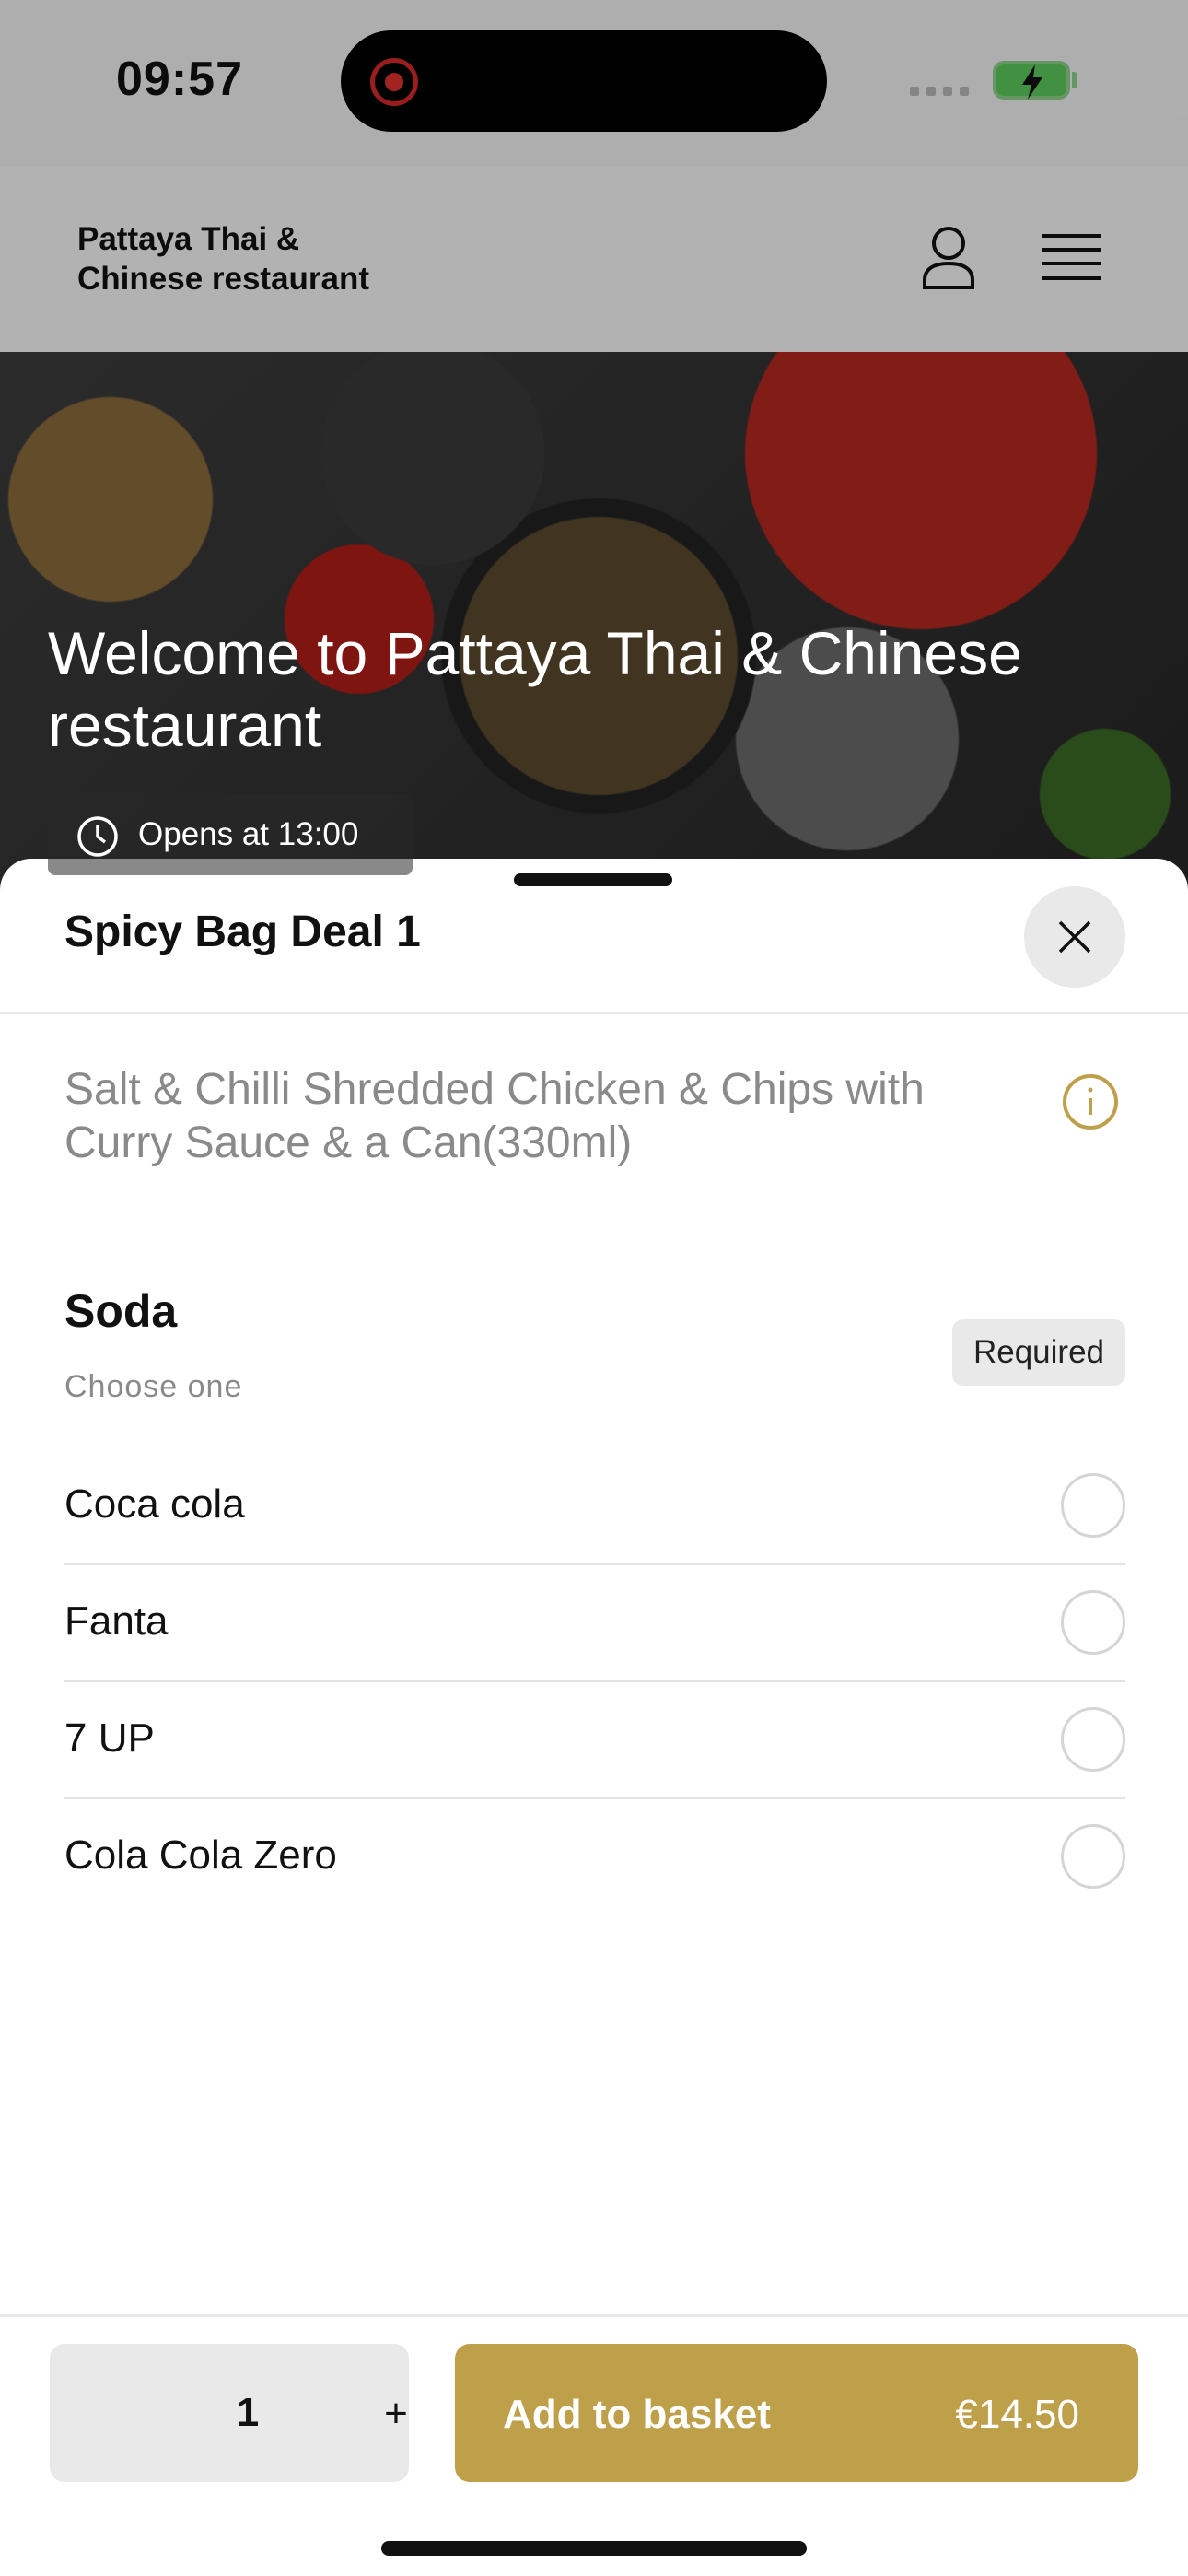 The height and width of the screenshot is (2576, 1188). What do you see at coordinates (116, 1621) in the screenshot?
I see `option-label: Fanta` at bounding box center [116, 1621].